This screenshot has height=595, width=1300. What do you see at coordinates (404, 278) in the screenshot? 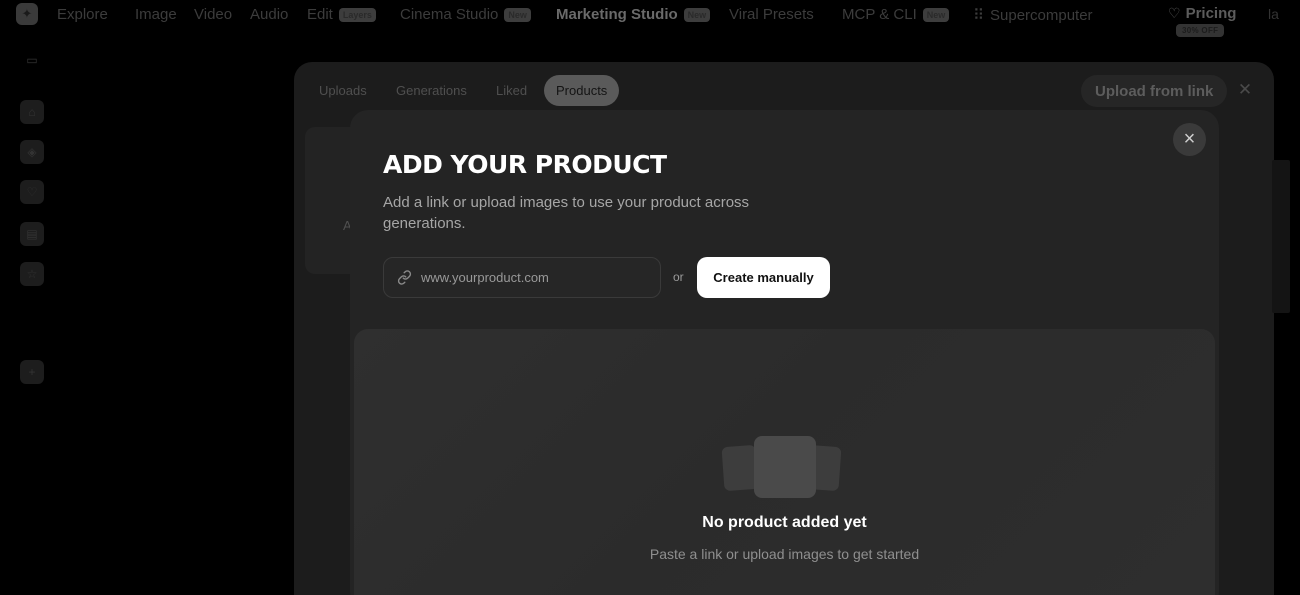
I see `link-icon` at bounding box center [404, 278].